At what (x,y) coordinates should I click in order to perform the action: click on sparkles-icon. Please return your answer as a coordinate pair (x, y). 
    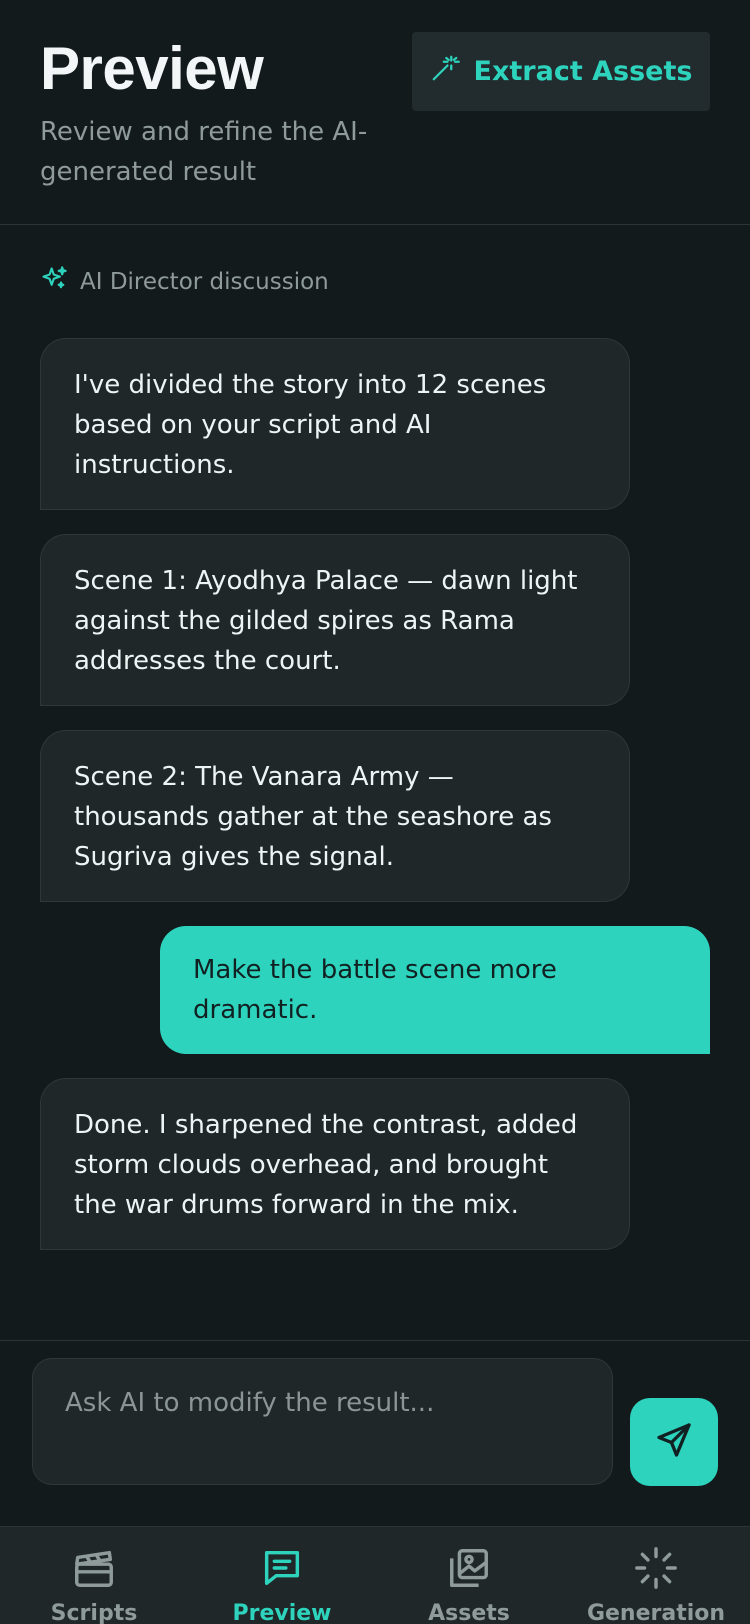
    Looking at the image, I should click on (54, 282).